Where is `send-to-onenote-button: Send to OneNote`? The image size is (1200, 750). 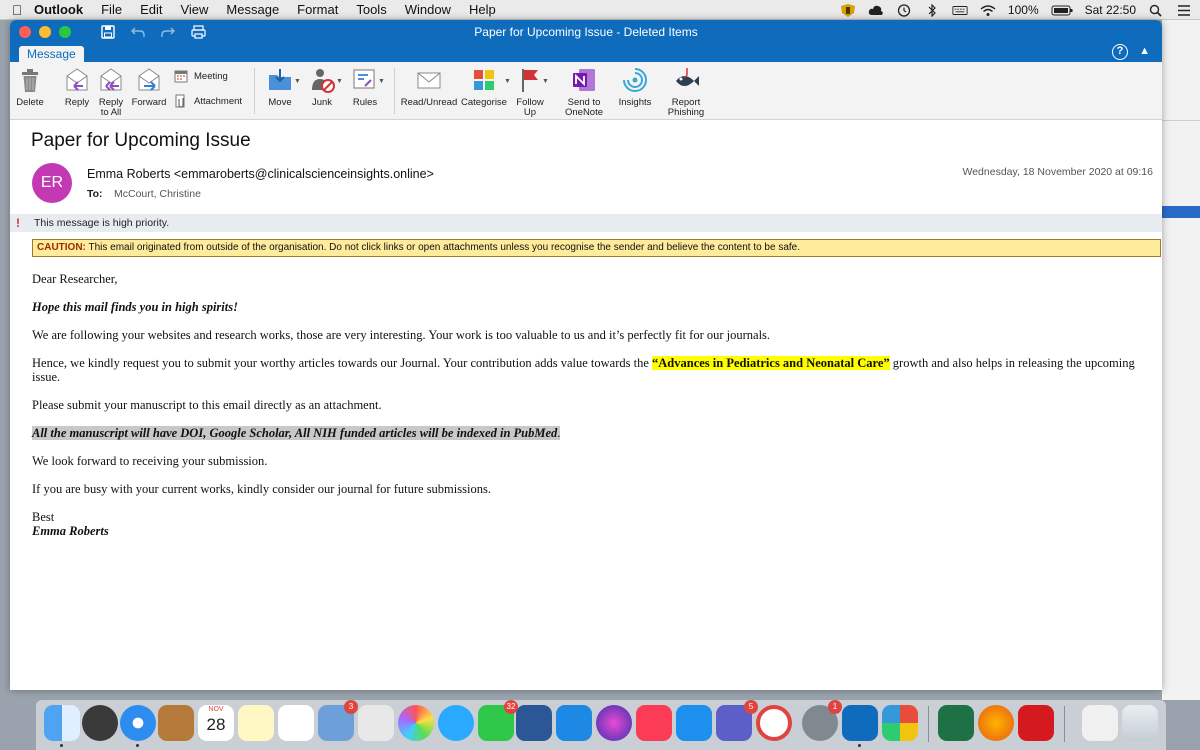
send-to-onenote-button: Send to OneNote is located at coordinates (584, 92).